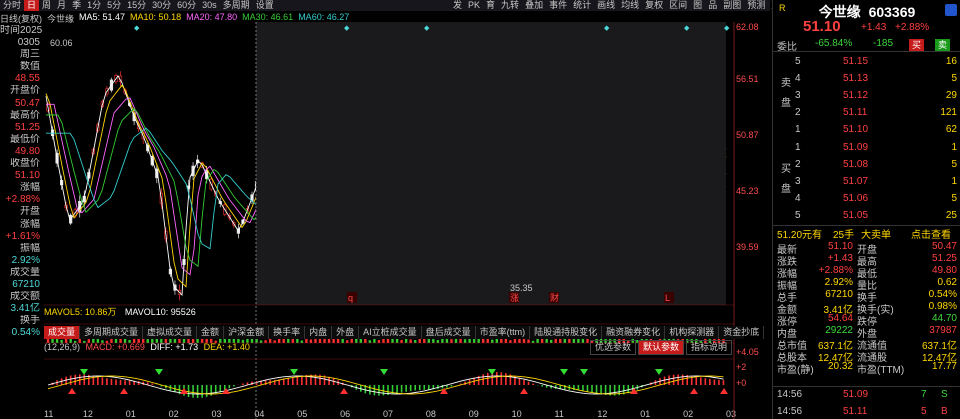 This screenshot has height=419, width=960. I want to click on tool-tab: 事件, so click(558, 5).